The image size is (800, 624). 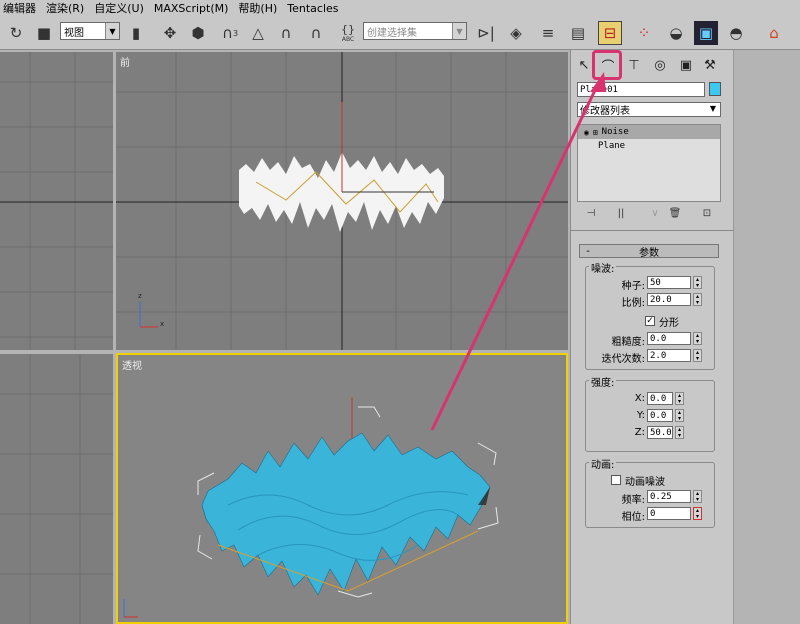 I want to click on spinner-snap-icon: ∩, so click(x=316, y=33).